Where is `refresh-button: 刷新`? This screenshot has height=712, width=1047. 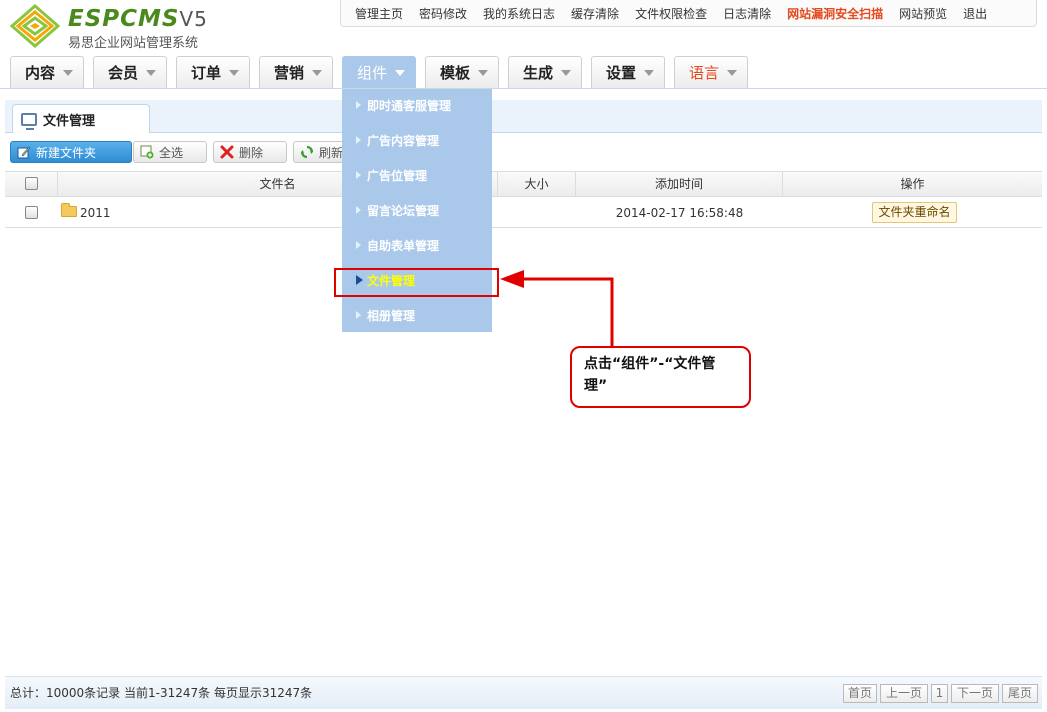 refresh-button: 刷新 is located at coordinates (320, 152).